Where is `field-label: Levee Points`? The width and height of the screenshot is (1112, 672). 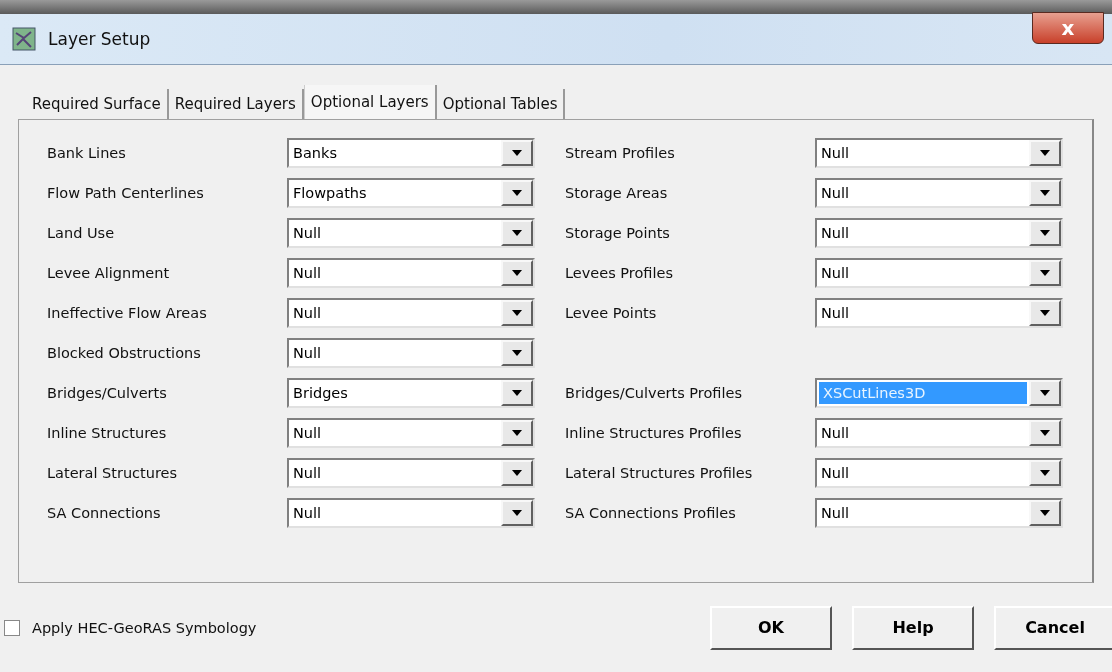 field-label: Levee Points is located at coordinates (611, 313).